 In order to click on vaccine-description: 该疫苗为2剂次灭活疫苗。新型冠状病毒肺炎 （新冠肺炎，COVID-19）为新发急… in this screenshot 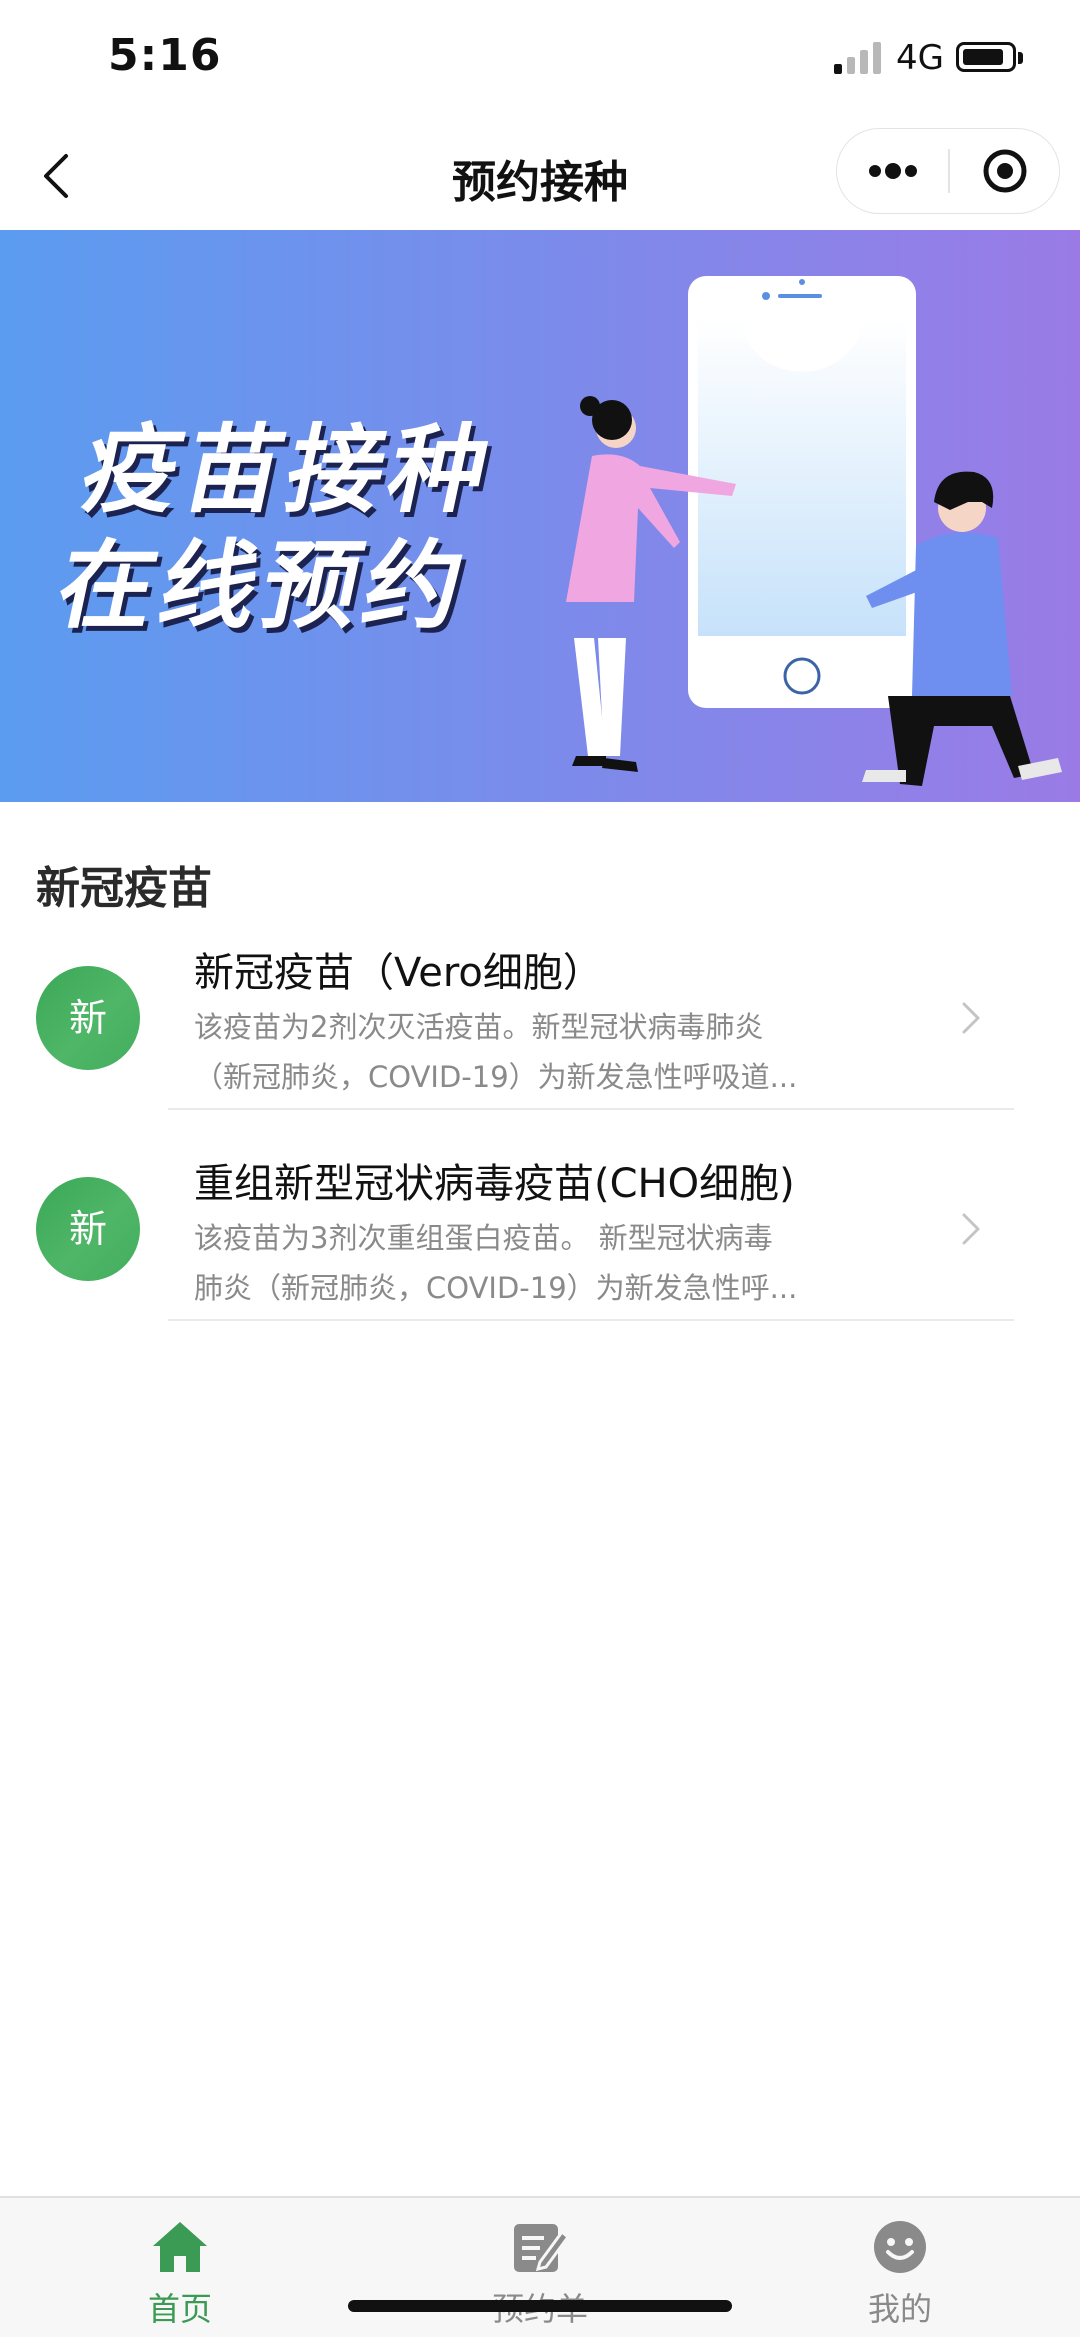, I will do `click(534, 1052)`.